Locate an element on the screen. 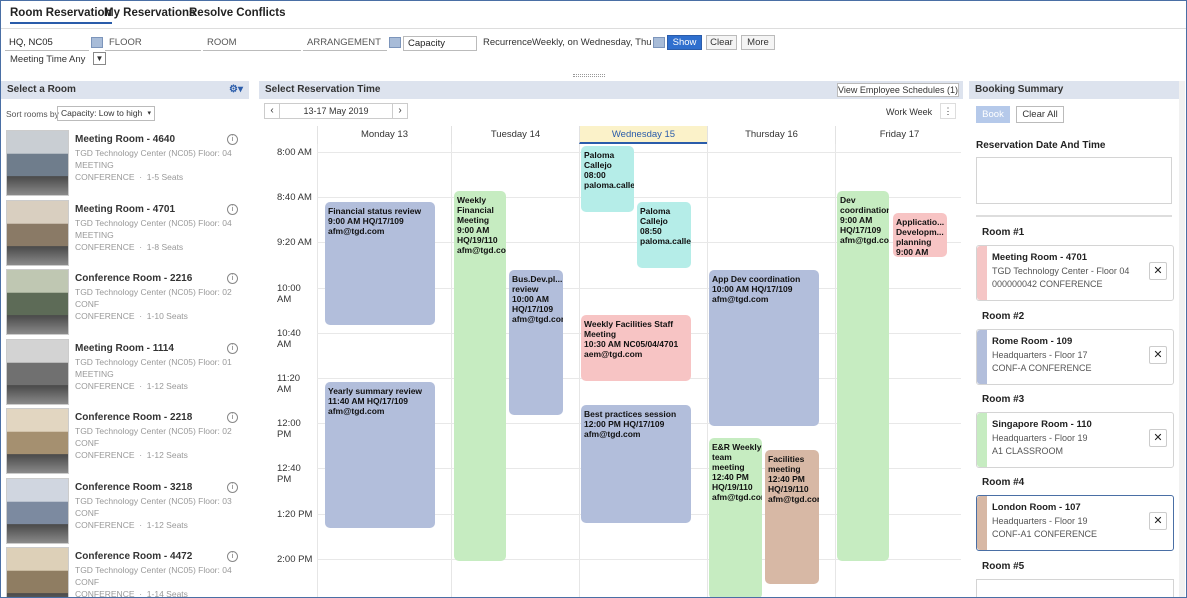 This screenshot has width=1187, height=598. arrangement-picker-icon is located at coordinates (395, 42).